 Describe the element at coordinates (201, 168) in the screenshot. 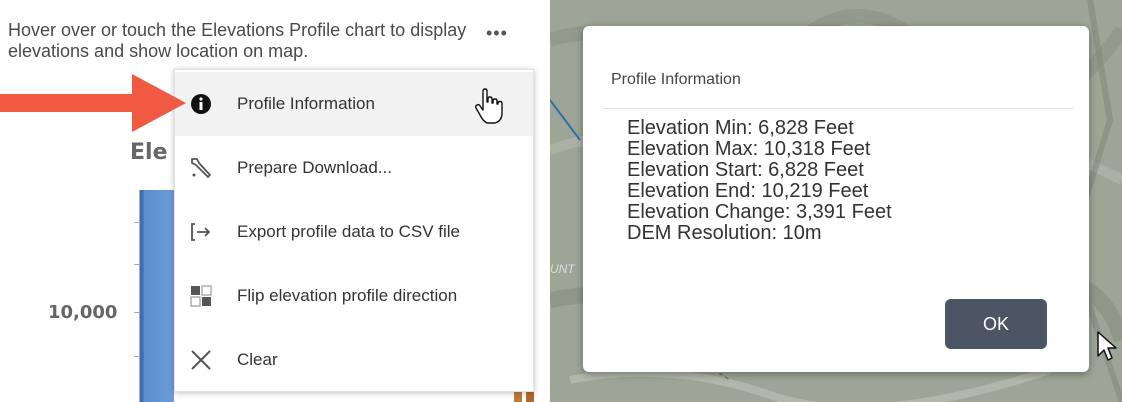

I see `wrench-icon` at that location.